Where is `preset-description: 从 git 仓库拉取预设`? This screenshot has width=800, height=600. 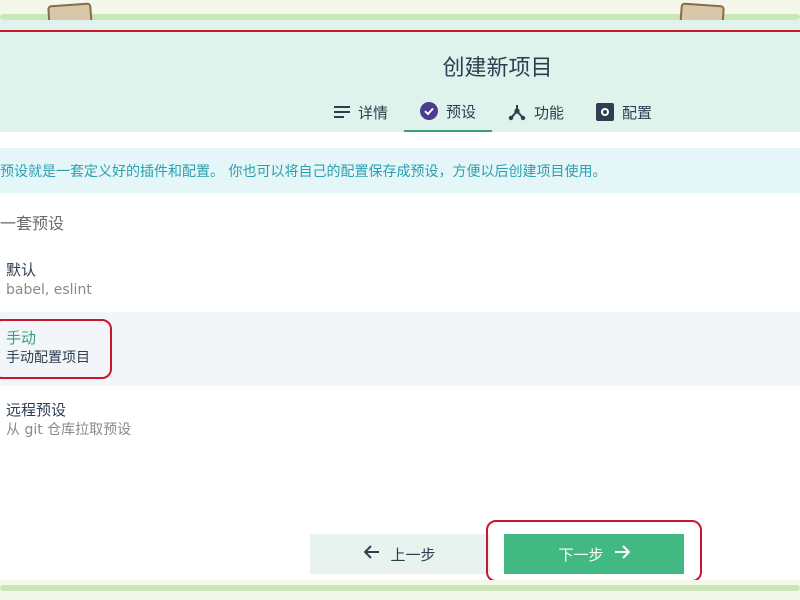
preset-description: 从 git 仓库拉取预设 is located at coordinates (69, 430).